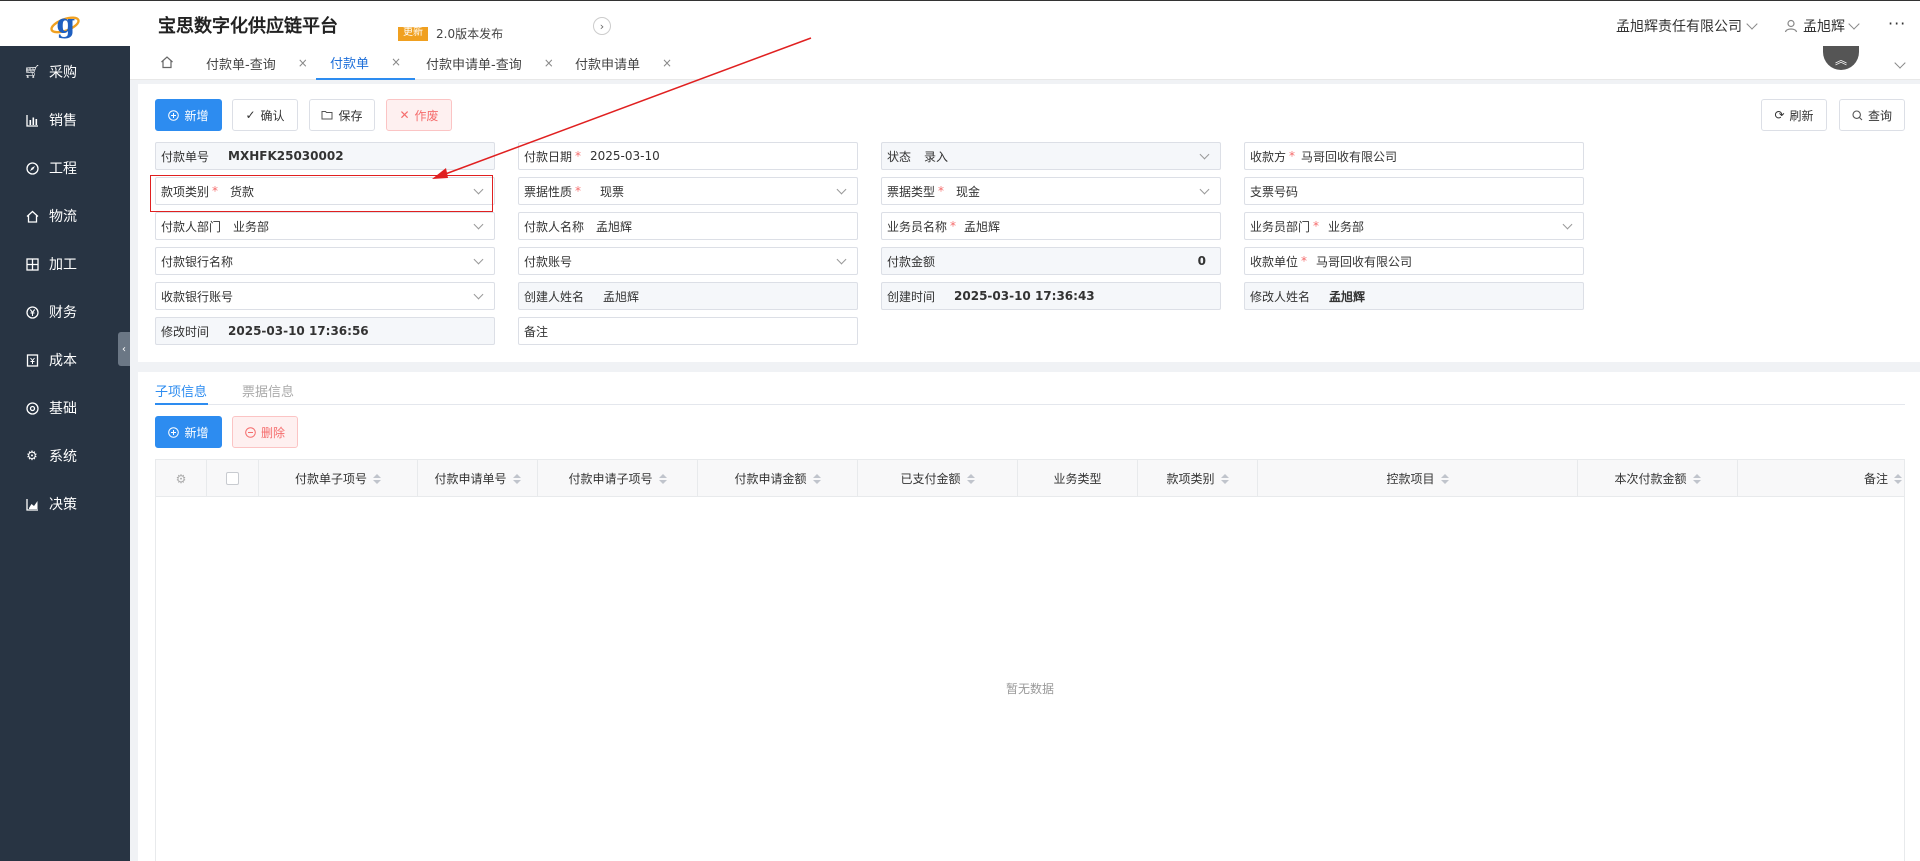  I want to click on pay-no-field: 付款单号 MXHFK25030002, so click(325, 156).